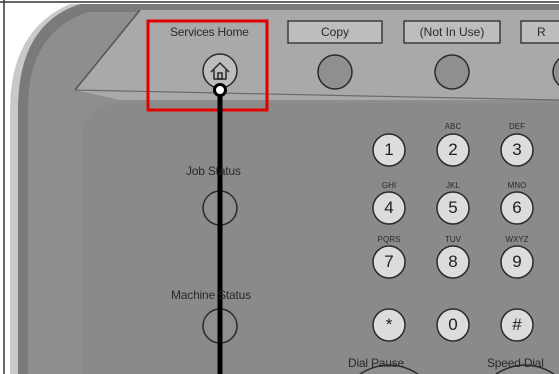 Image resolution: width=559 pixels, height=374 pixels. I want to click on services-home-label: Services Home, so click(209, 32).